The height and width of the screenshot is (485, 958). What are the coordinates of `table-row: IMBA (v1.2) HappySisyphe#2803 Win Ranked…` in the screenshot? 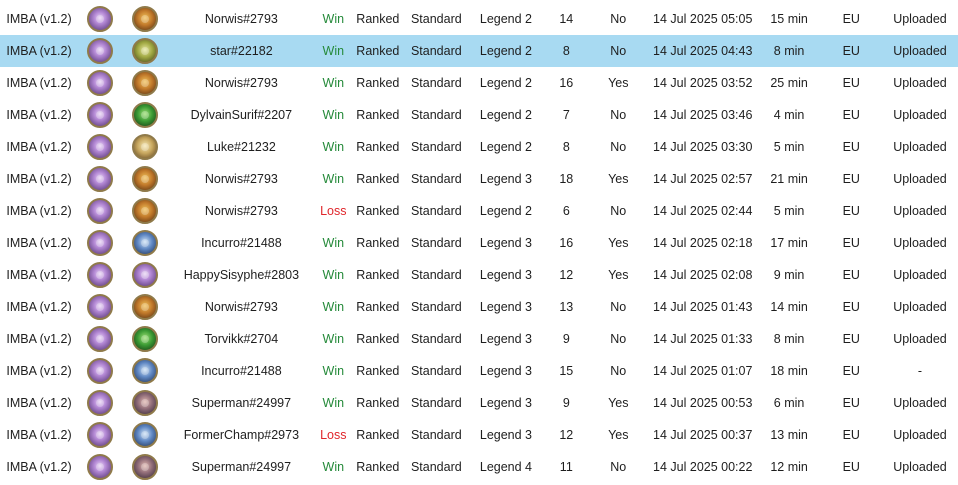 It's located at (479, 275).